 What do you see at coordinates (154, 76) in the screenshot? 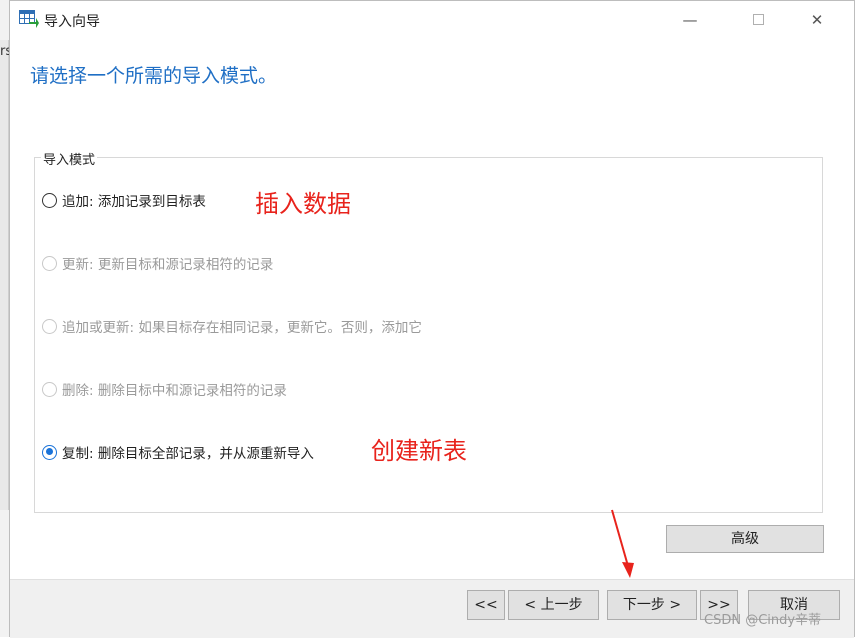
I see `page-heading: 请选择一个所需的导入模式。` at bounding box center [154, 76].